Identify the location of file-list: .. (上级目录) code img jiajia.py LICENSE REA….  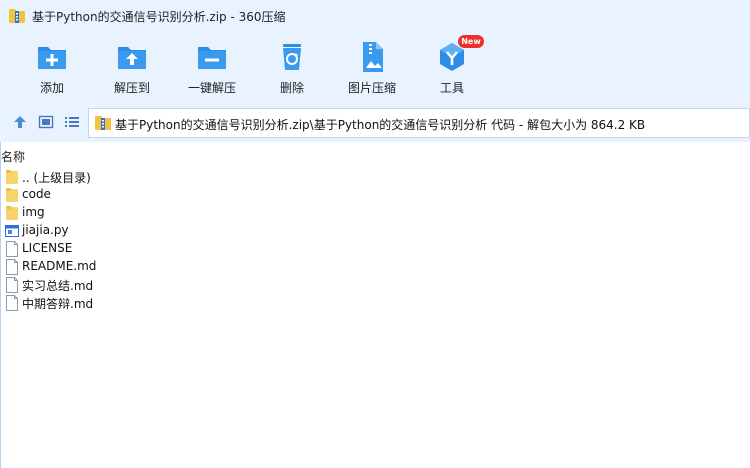
(151, 240).